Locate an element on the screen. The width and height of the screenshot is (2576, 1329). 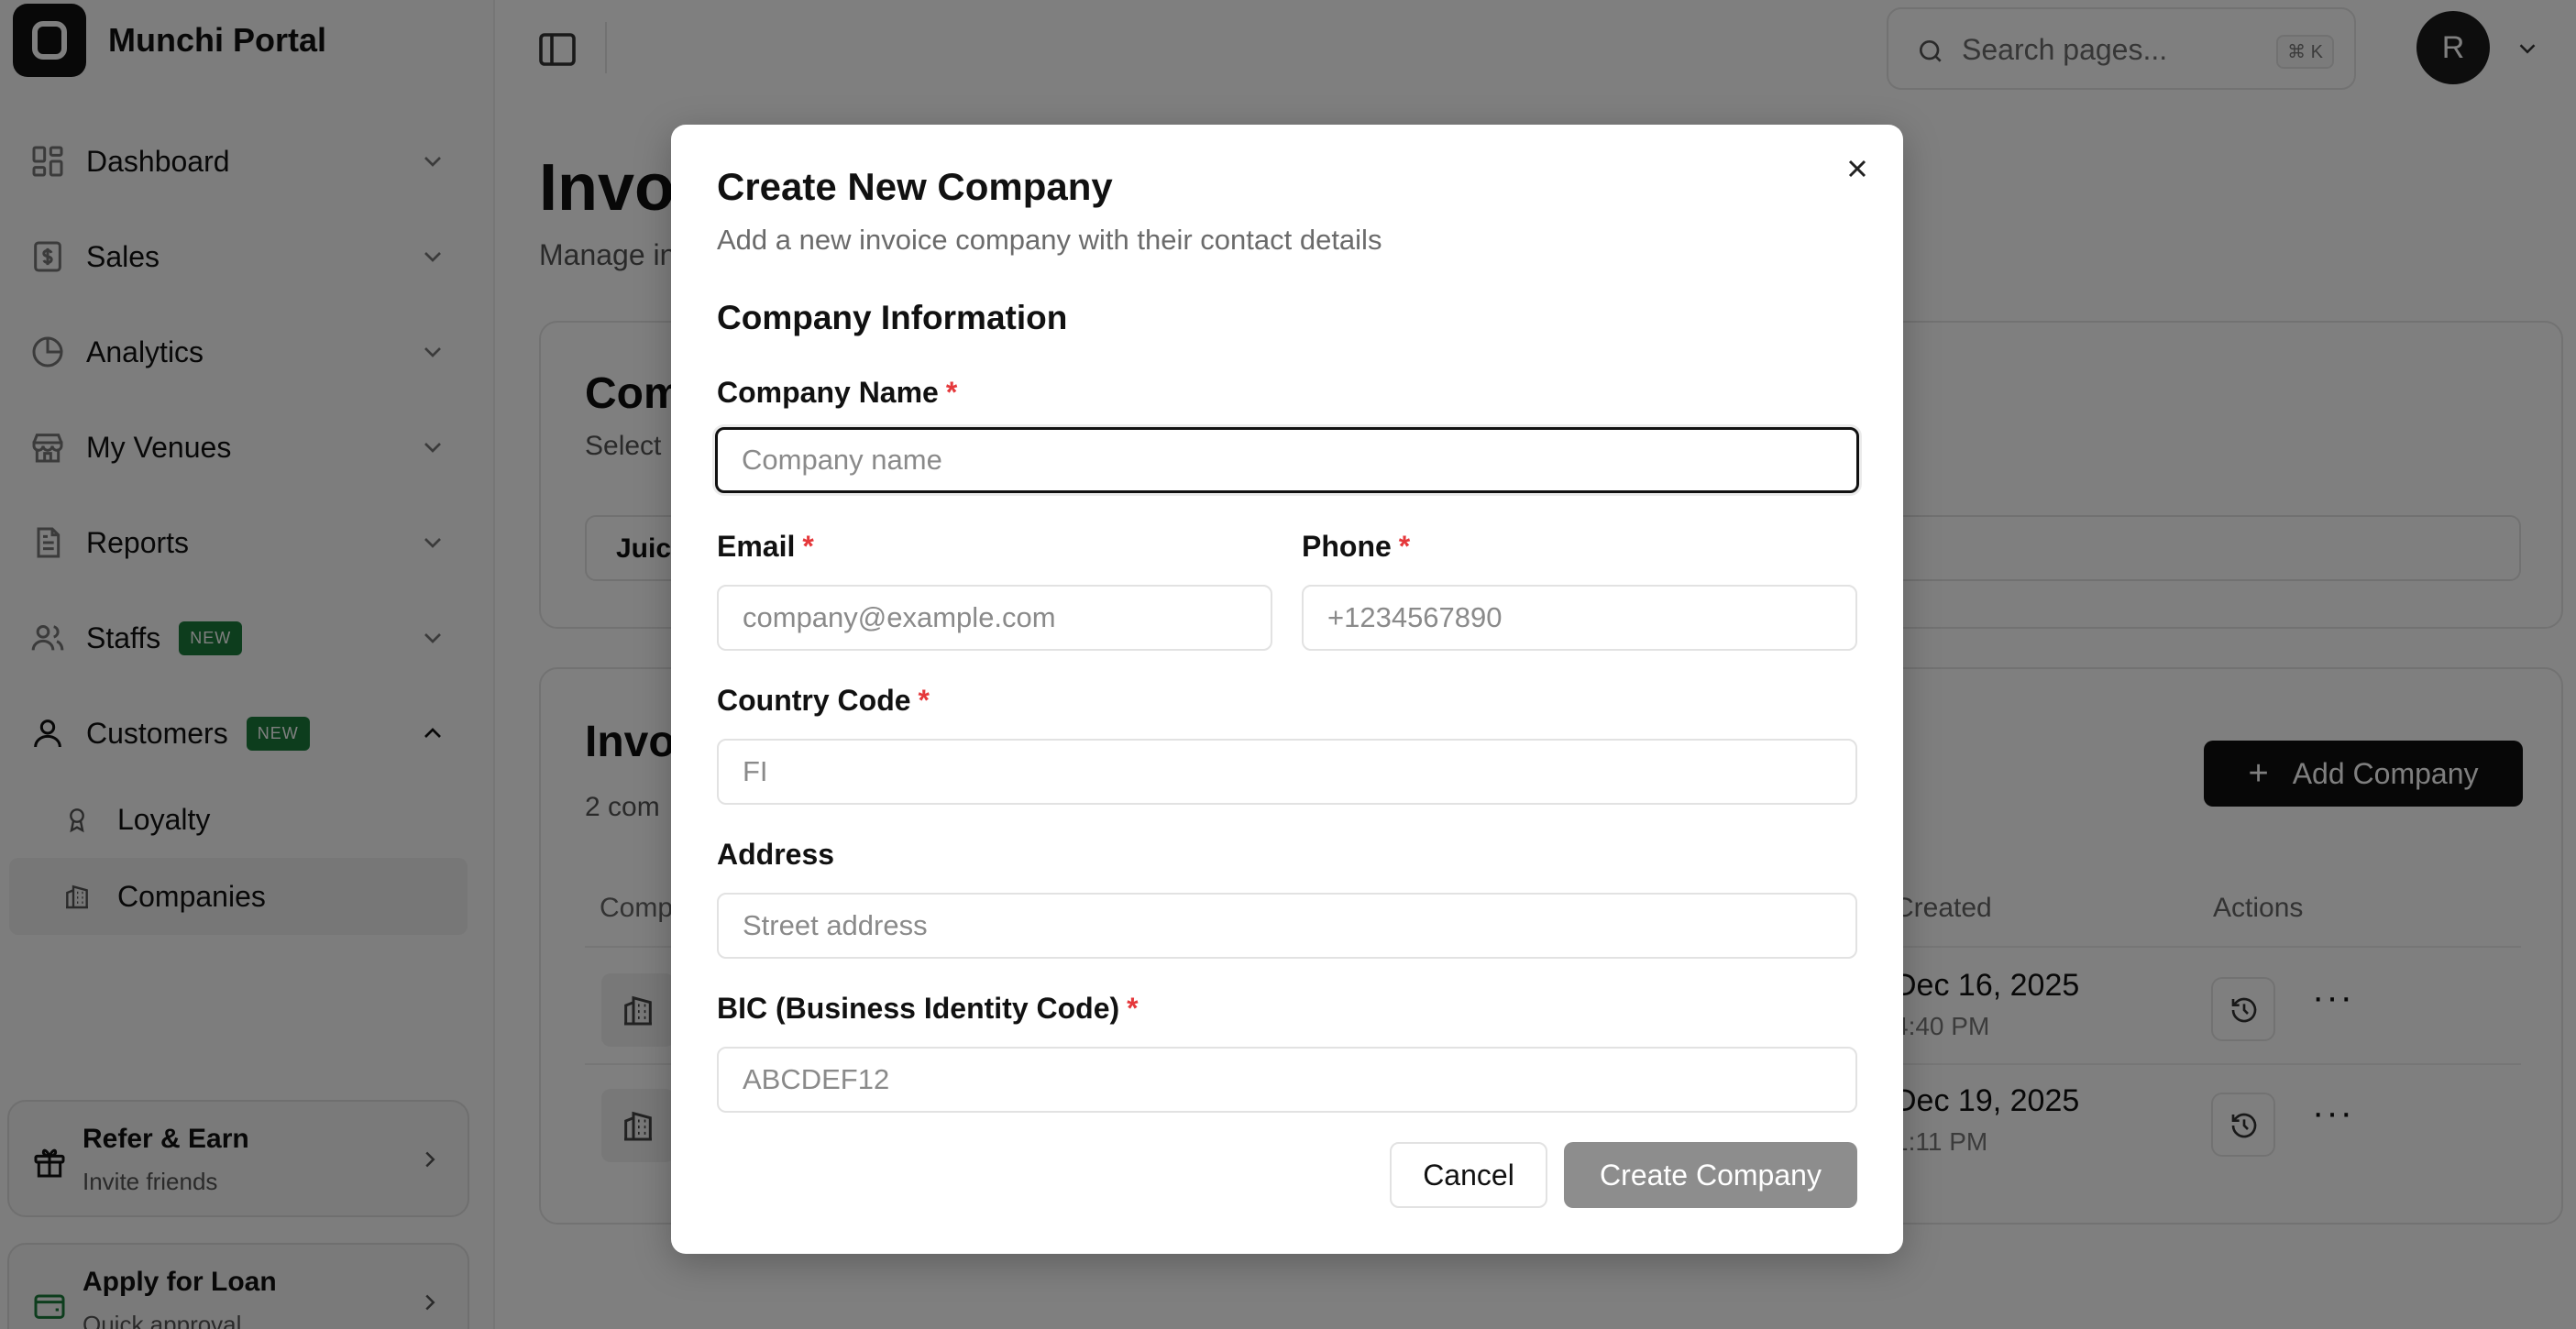
company-name-label: Company Name * is located at coordinates (837, 392).